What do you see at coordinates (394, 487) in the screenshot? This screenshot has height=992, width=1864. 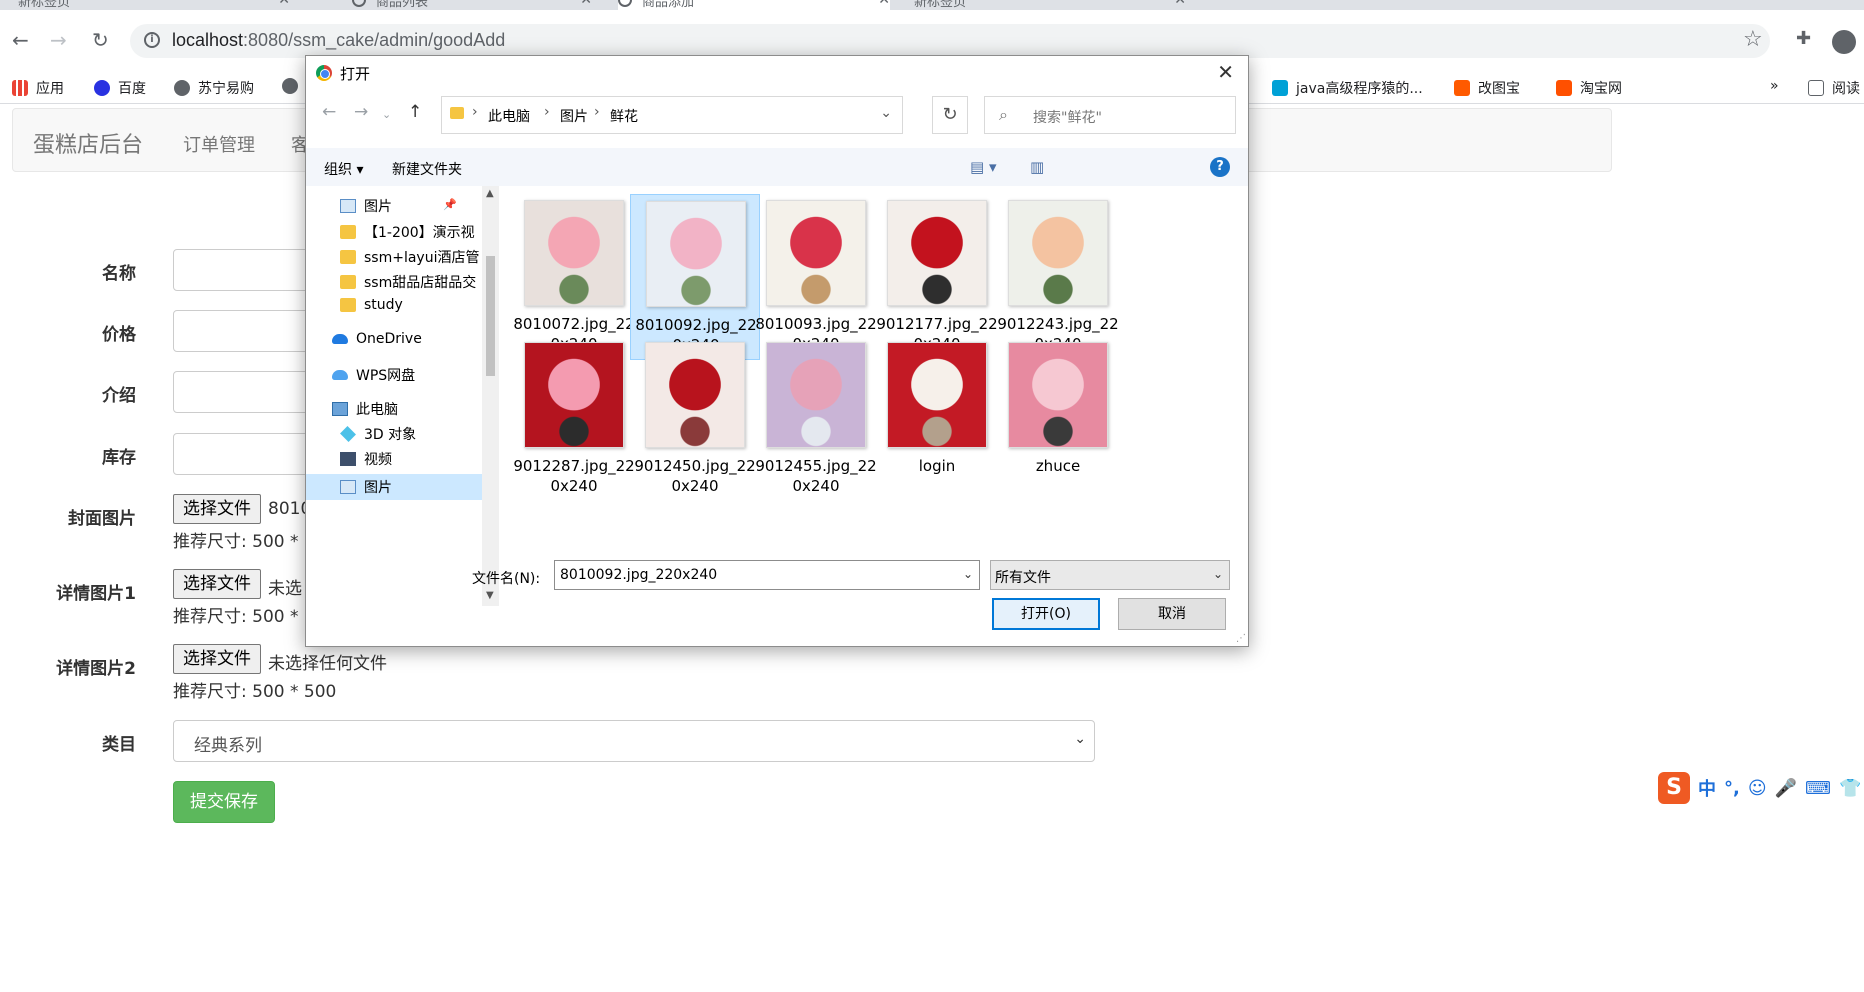 I see `tree-item-pictures: 图片` at bounding box center [394, 487].